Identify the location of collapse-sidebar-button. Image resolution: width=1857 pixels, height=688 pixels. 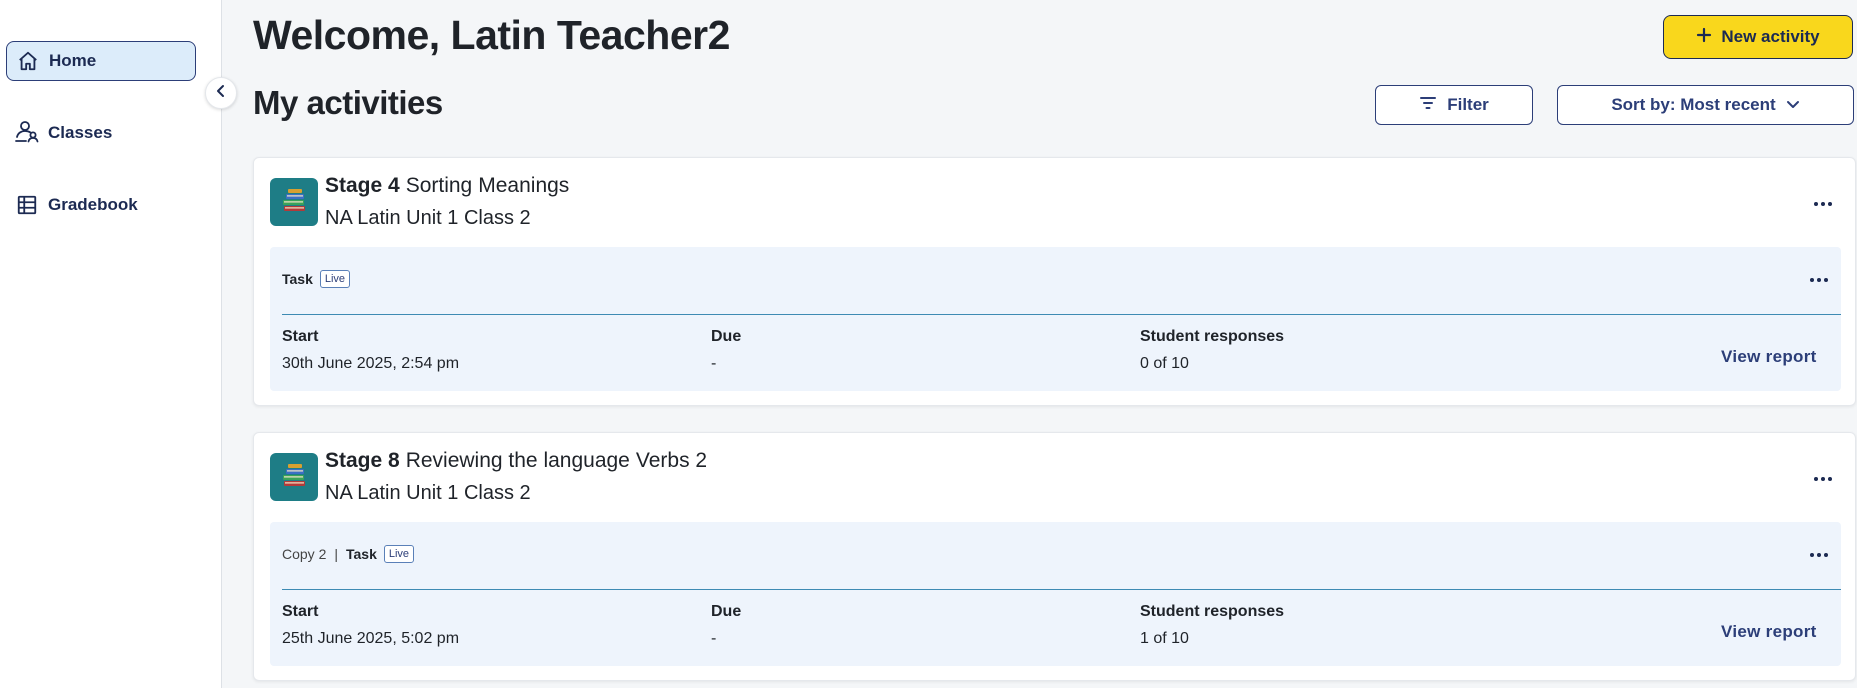
(221, 93).